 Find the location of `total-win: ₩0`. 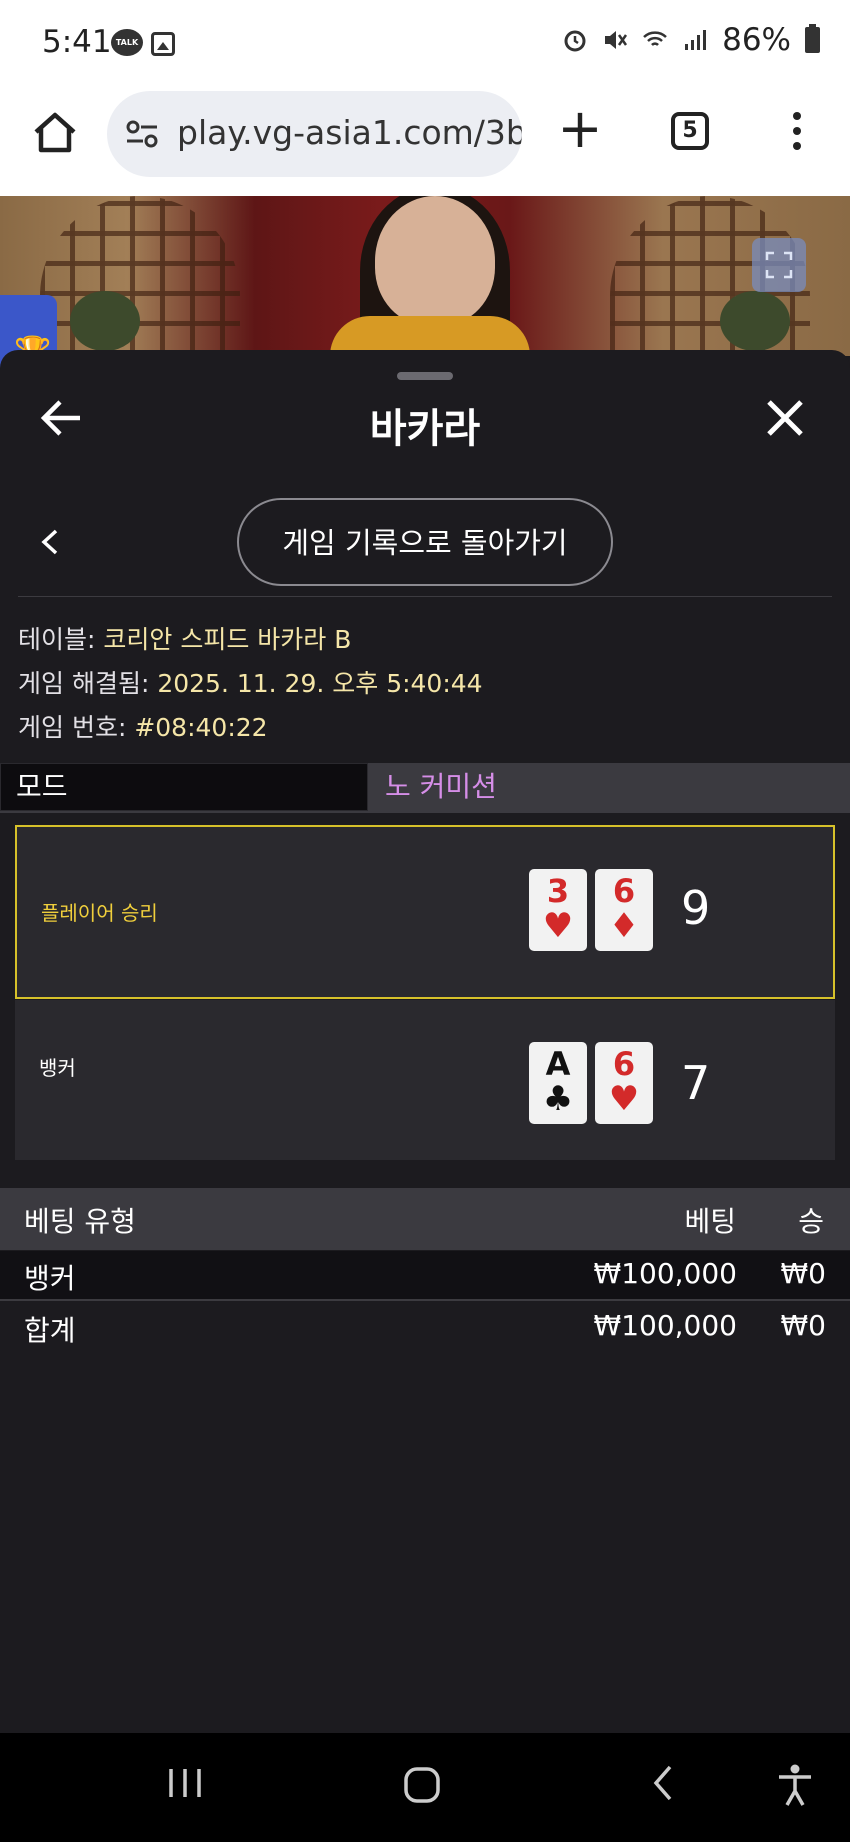

total-win: ₩0 is located at coordinates (803, 1325).